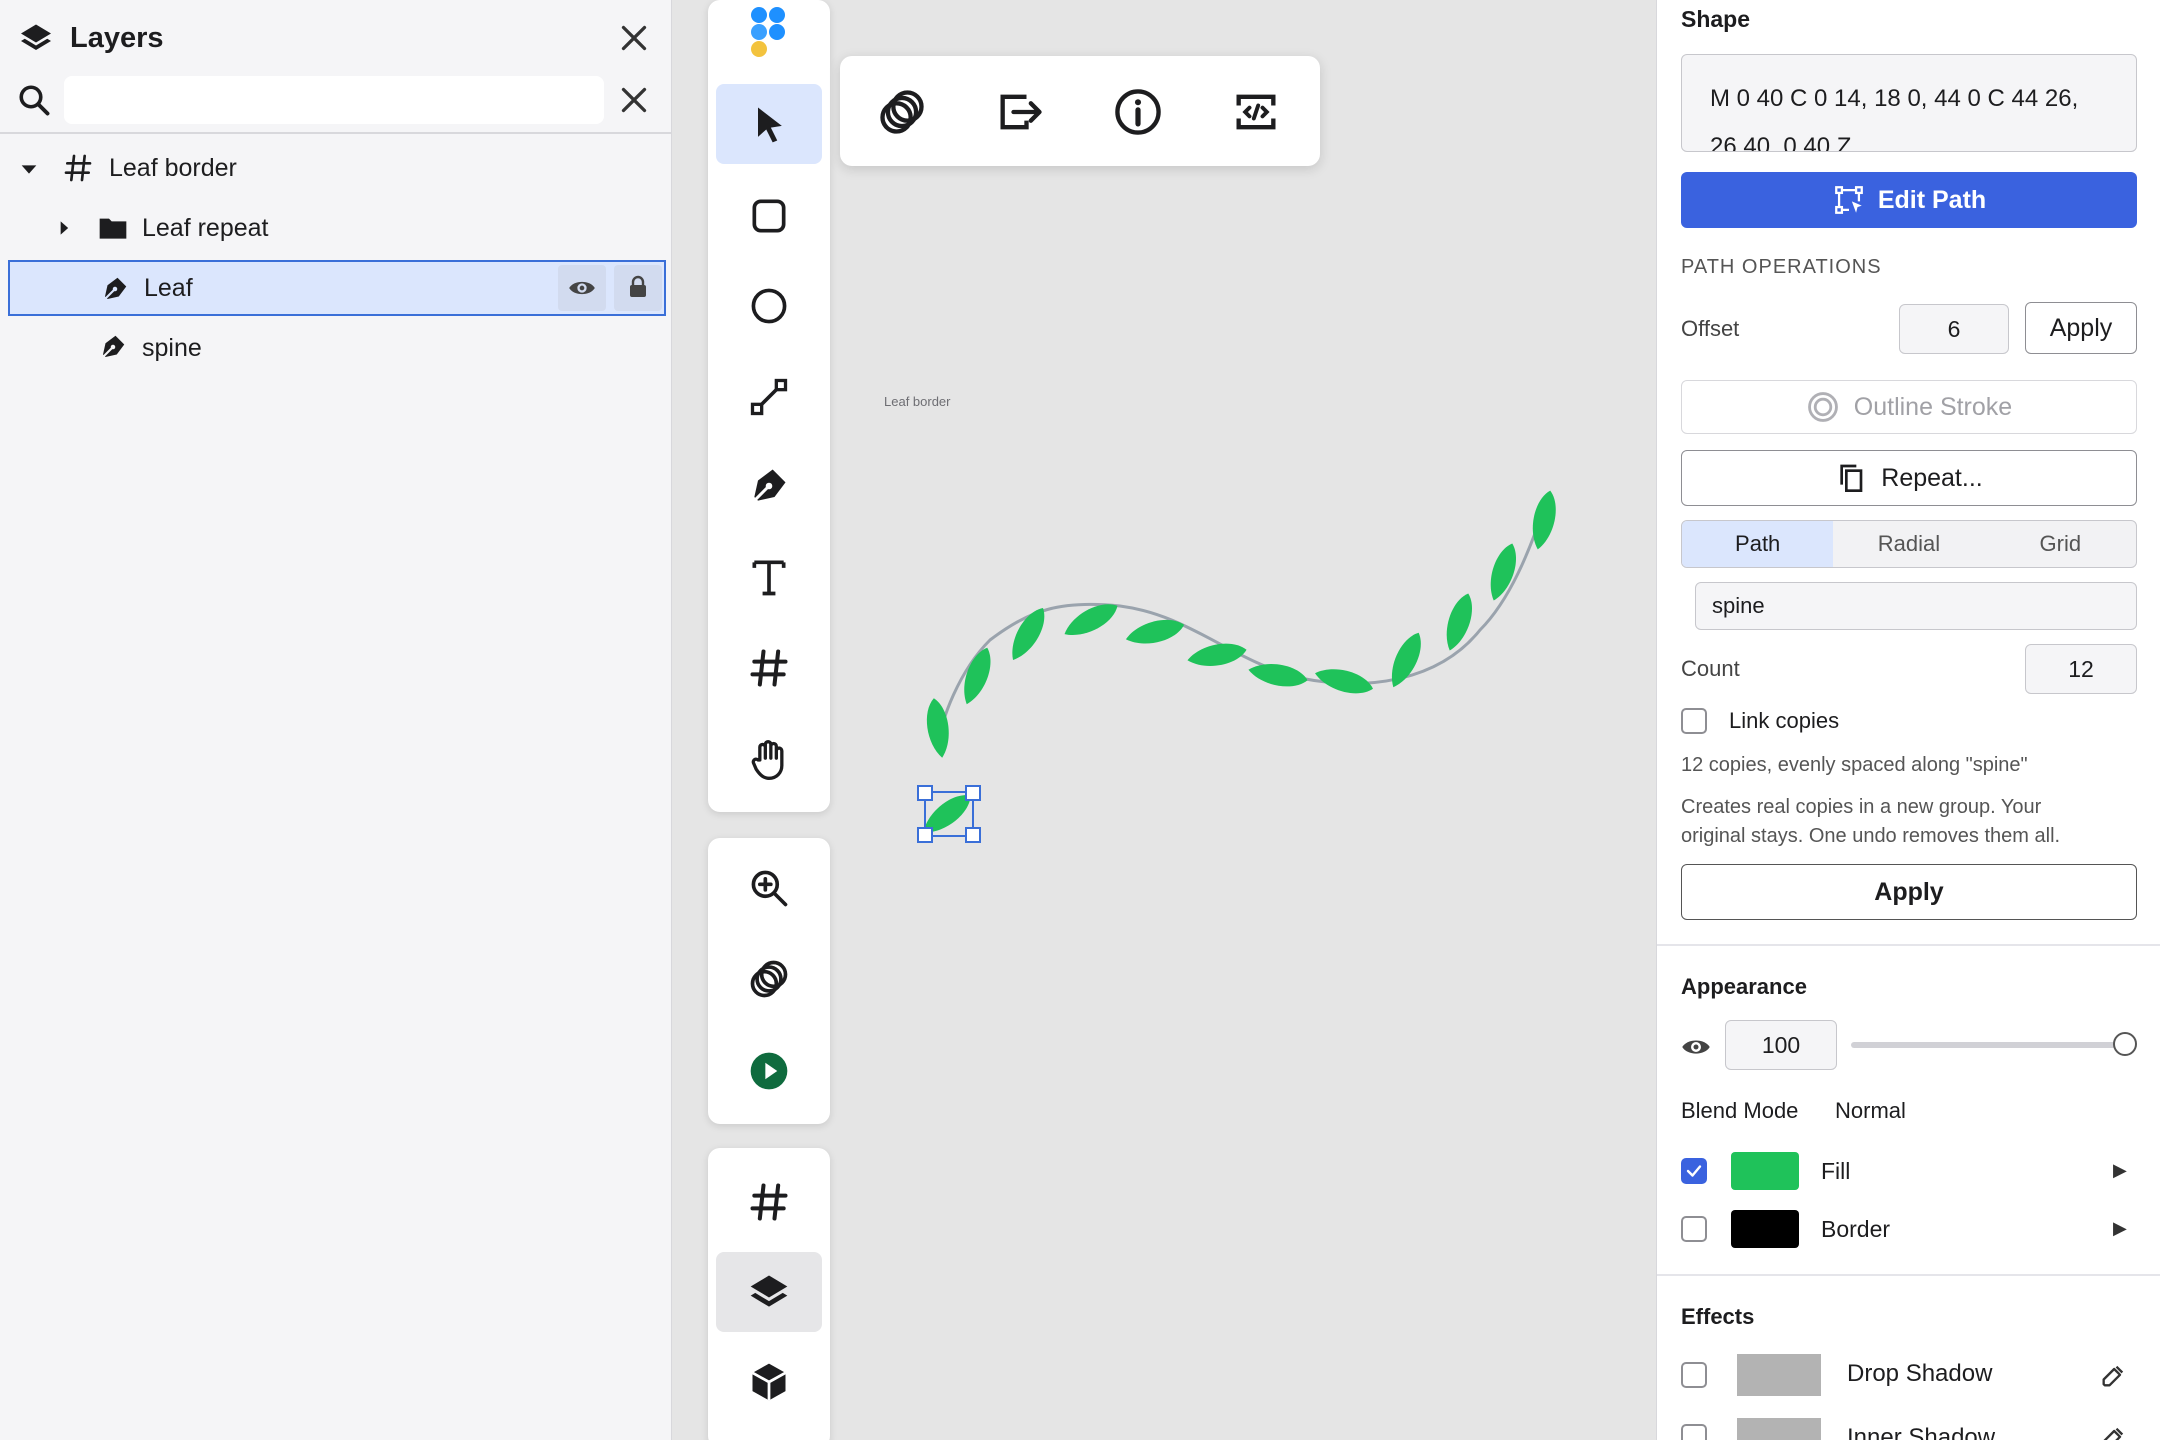 The image size is (2160, 1440). I want to click on layers-header: Layers, so click(336, 39).